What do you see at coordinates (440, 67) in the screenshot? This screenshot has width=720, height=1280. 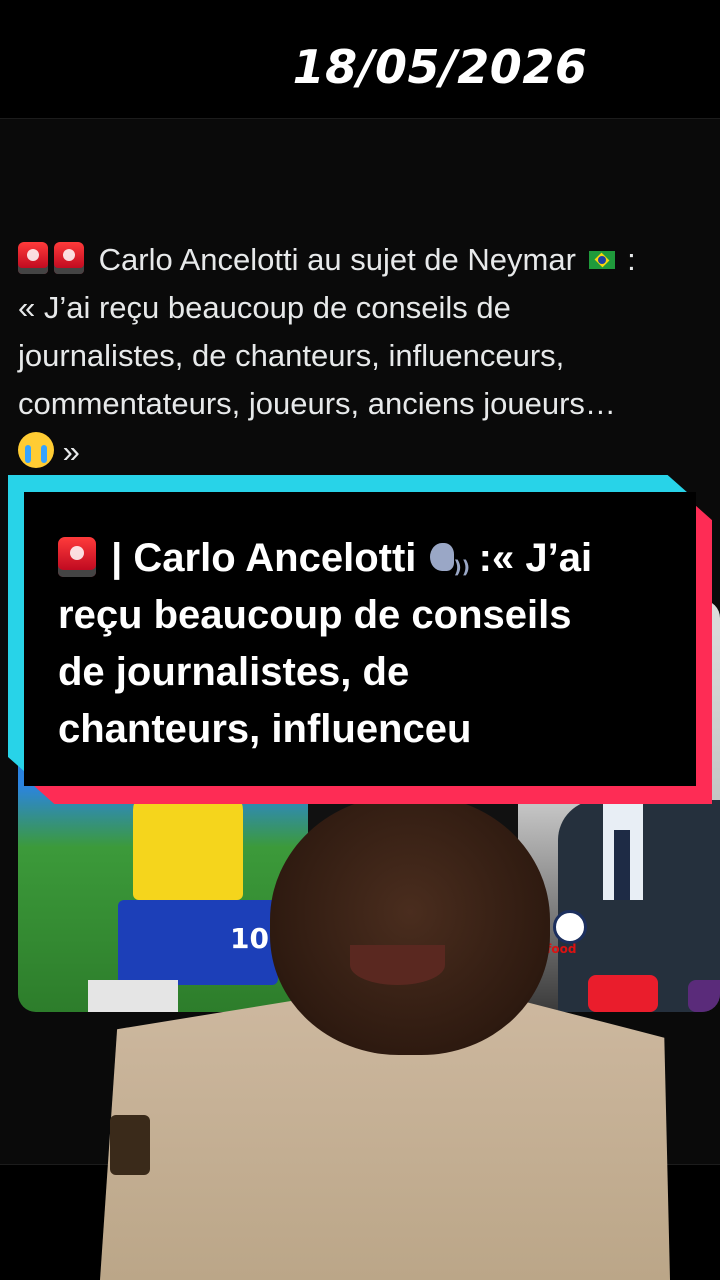 I see `date-overlay: 18/05/2026` at bounding box center [440, 67].